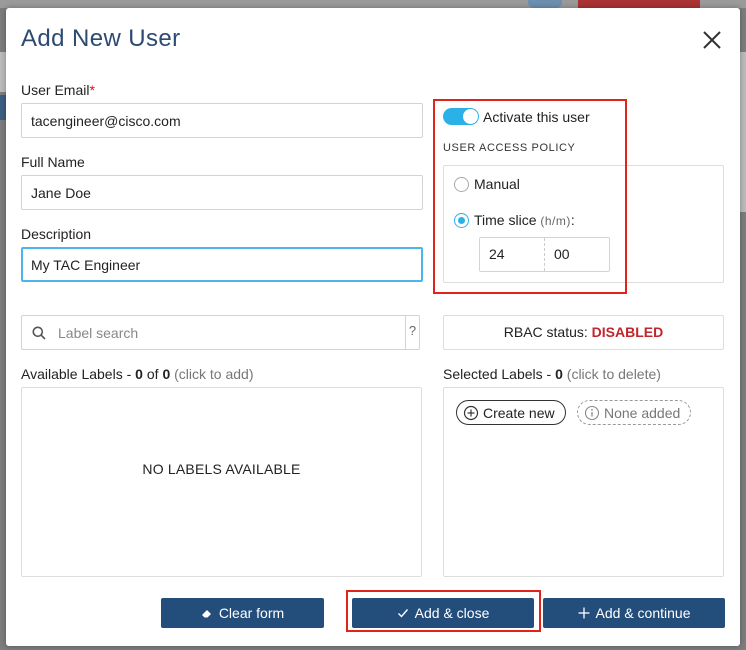 The image size is (746, 650). Describe the element at coordinates (545, 332) in the screenshot. I see `rbac-label: RBAC status:` at that location.